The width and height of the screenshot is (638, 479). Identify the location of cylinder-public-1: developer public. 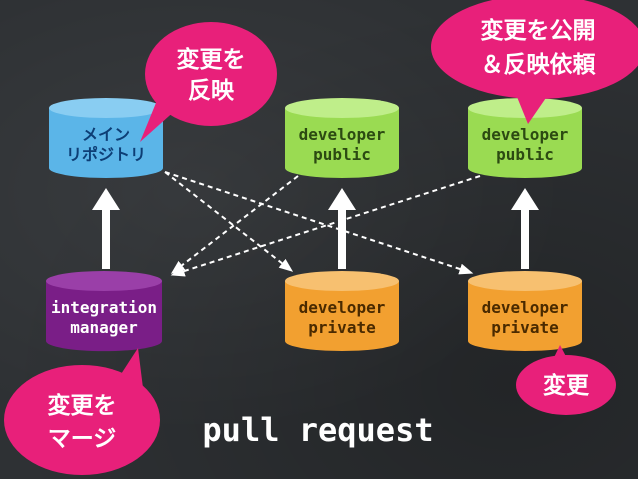
(342, 138).